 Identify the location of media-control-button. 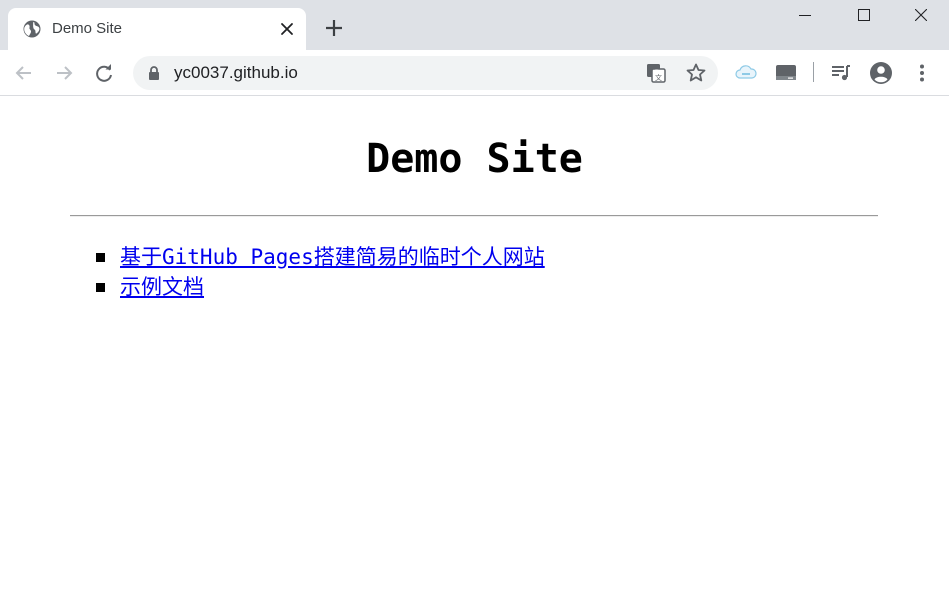
(841, 73).